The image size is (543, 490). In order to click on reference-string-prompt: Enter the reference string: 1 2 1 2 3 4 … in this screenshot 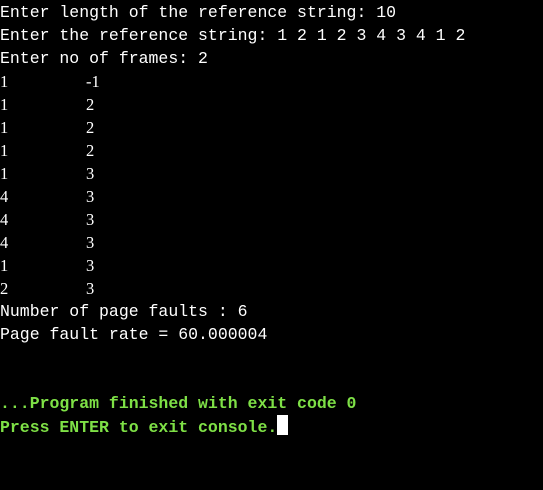, I will do `click(233, 35)`.